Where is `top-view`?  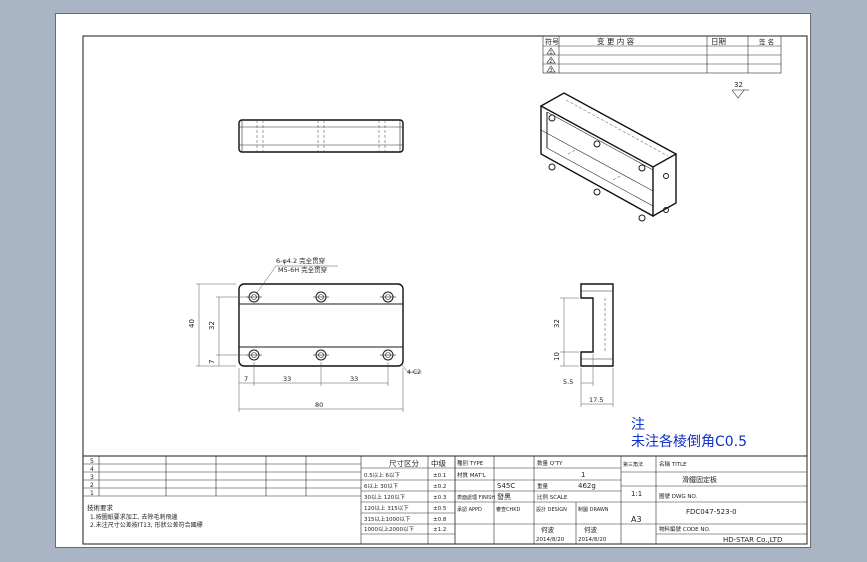
top-view is located at coordinates (321, 136).